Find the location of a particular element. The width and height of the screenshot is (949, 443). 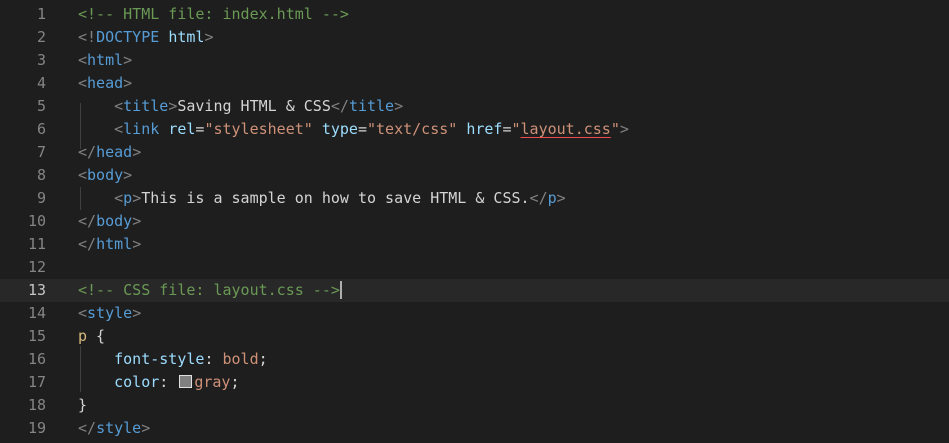

line-number: 16 is located at coordinates (36, 359).